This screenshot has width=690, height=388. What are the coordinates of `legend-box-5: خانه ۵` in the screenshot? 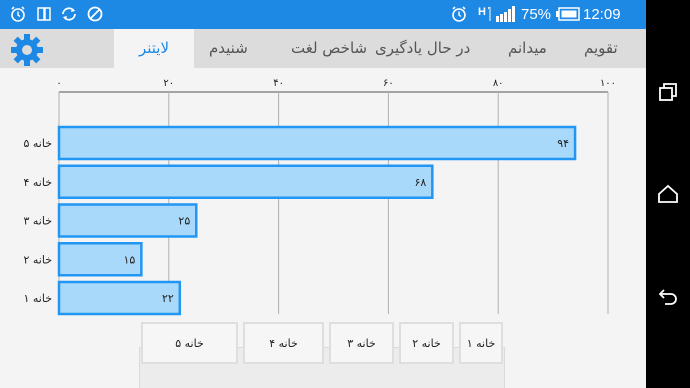 It's located at (189, 343).